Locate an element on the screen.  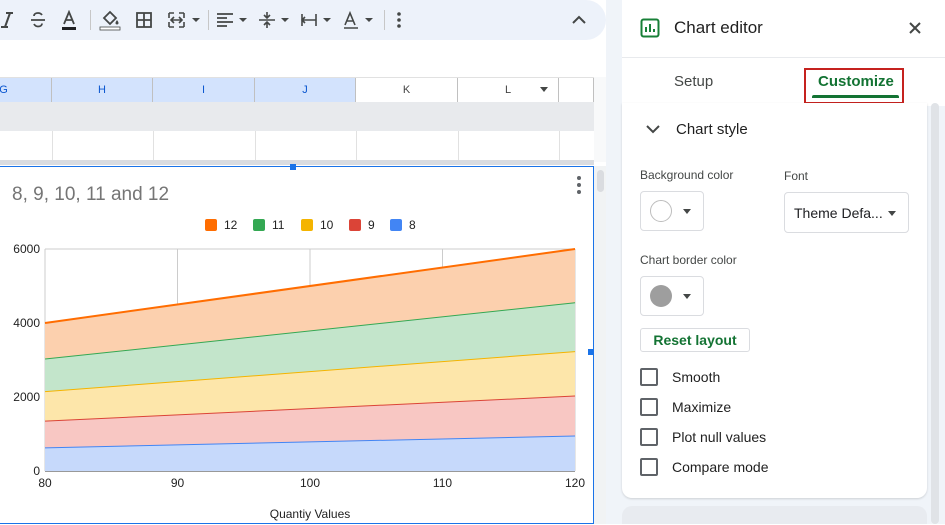
column-header-m is located at coordinates (576, 90).